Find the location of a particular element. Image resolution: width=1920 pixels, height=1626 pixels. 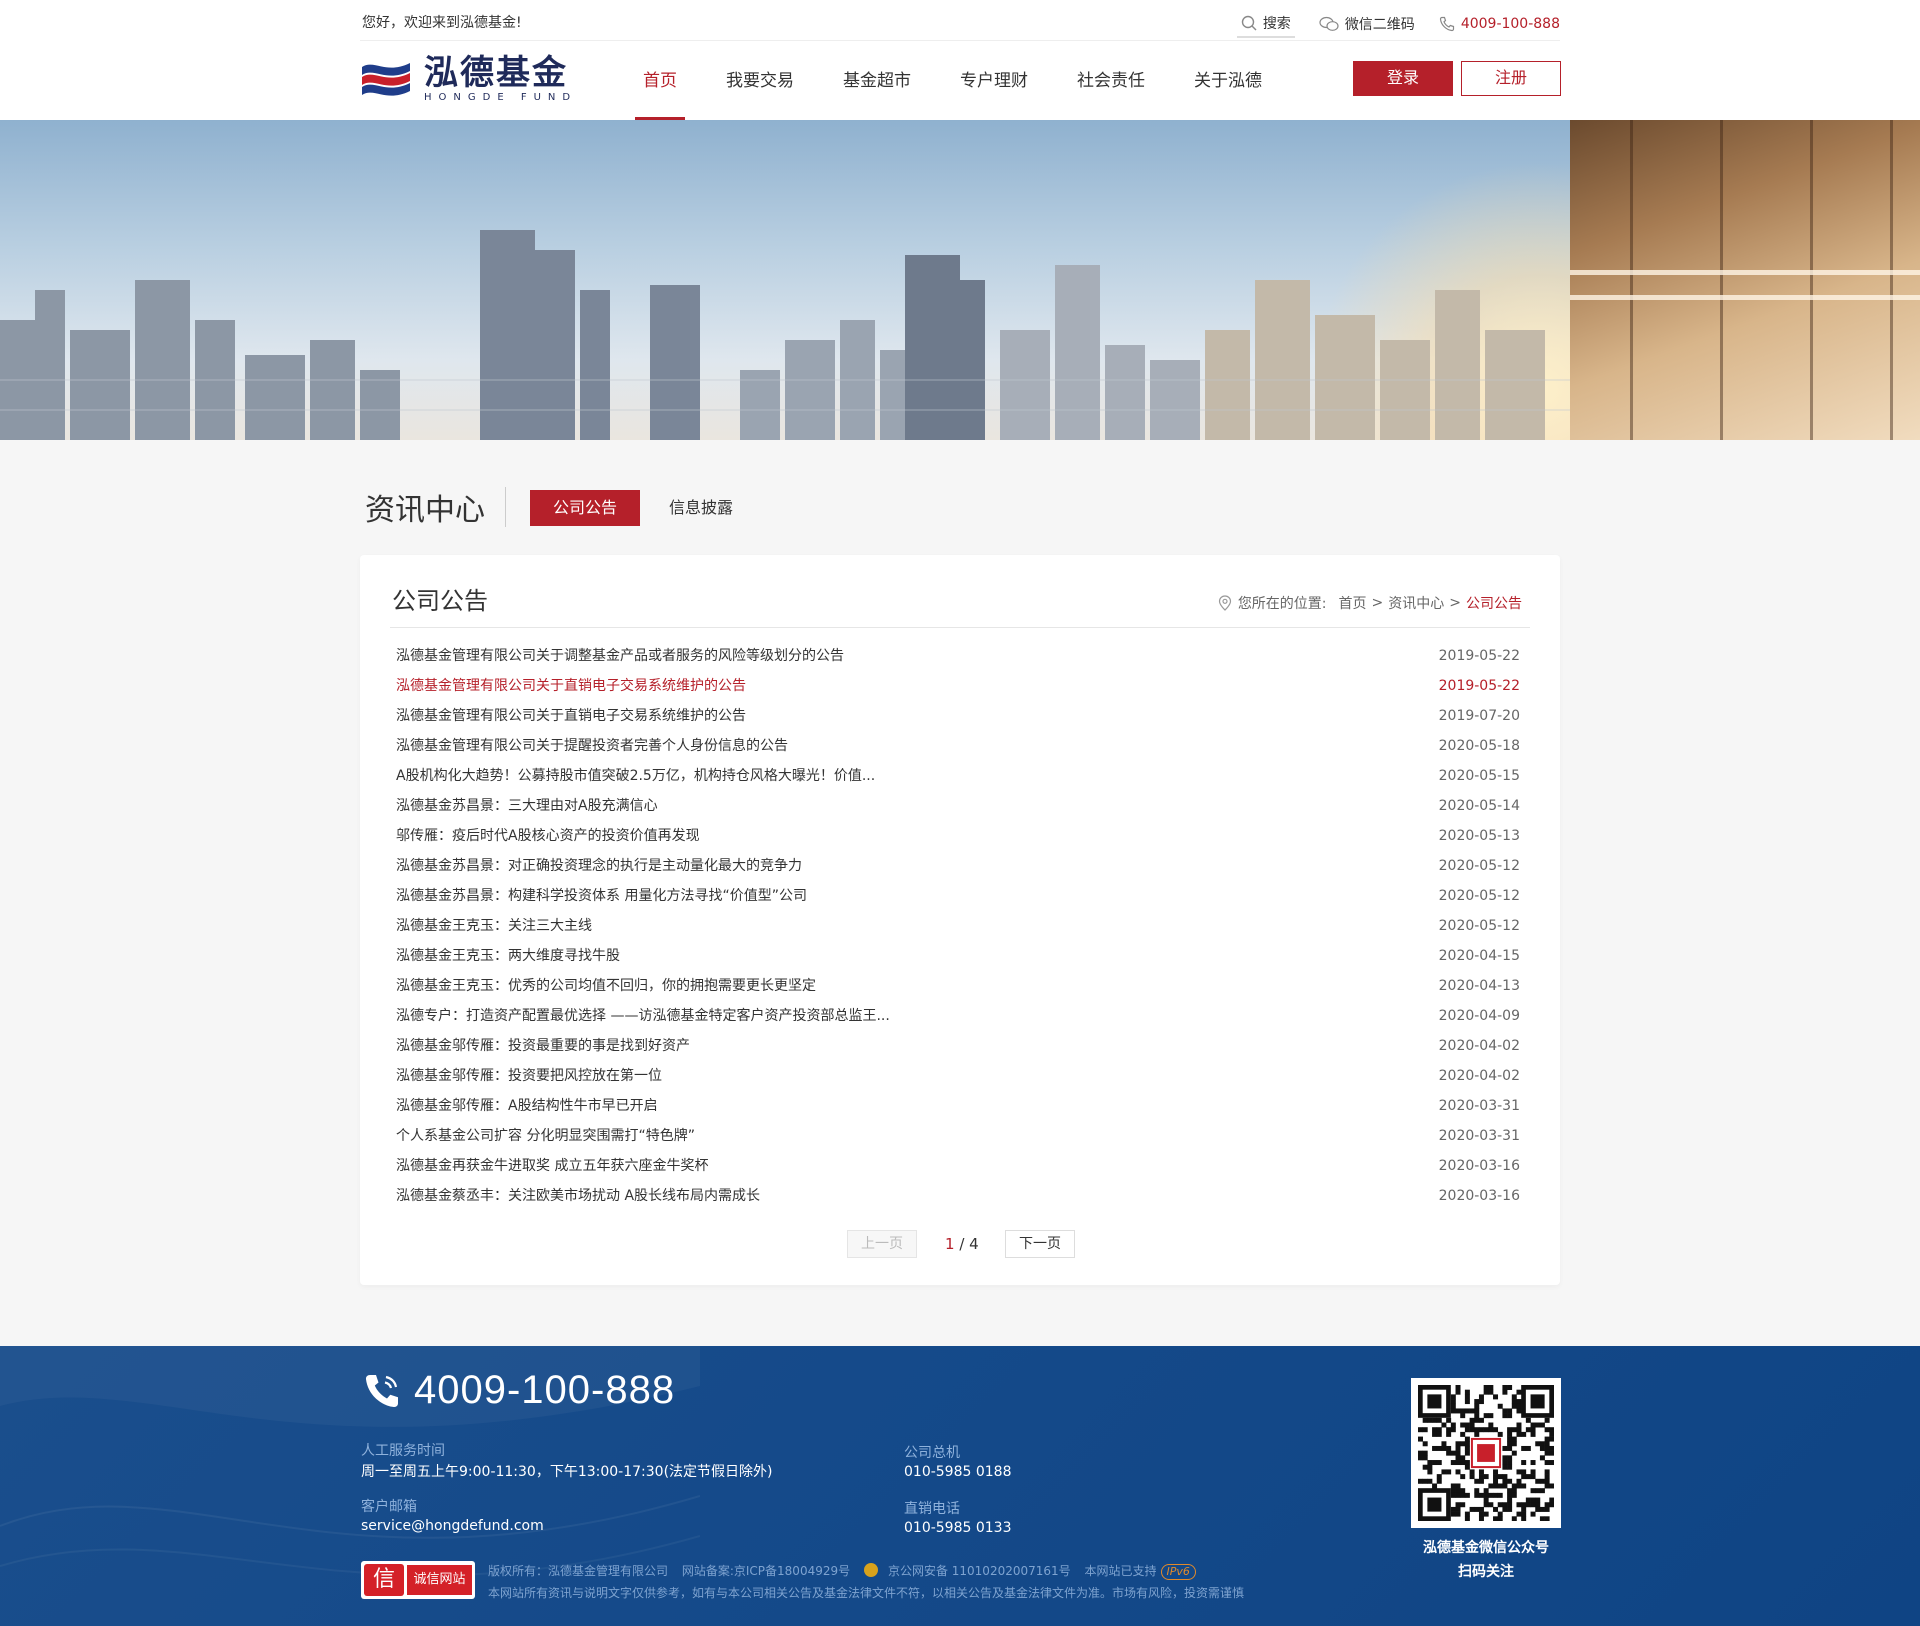

wechat-qr-code is located at coordinates (1486, 1453).